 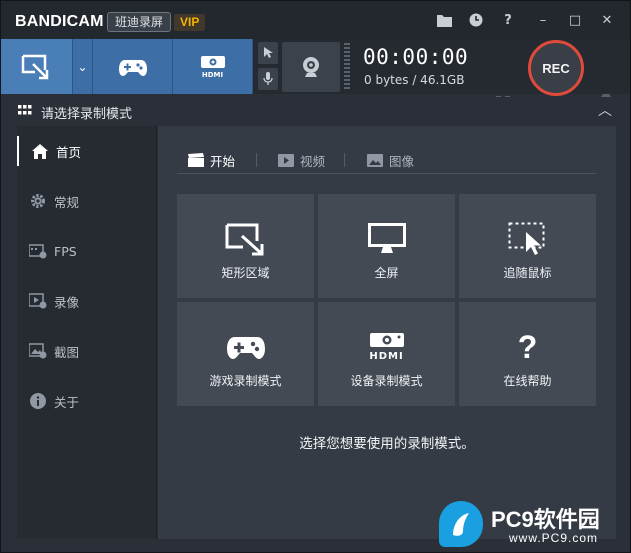 What do you see at coordinates (402, 161) in the screenshot?
I see `tab-label: 图像` at bounding box center [402, 161].